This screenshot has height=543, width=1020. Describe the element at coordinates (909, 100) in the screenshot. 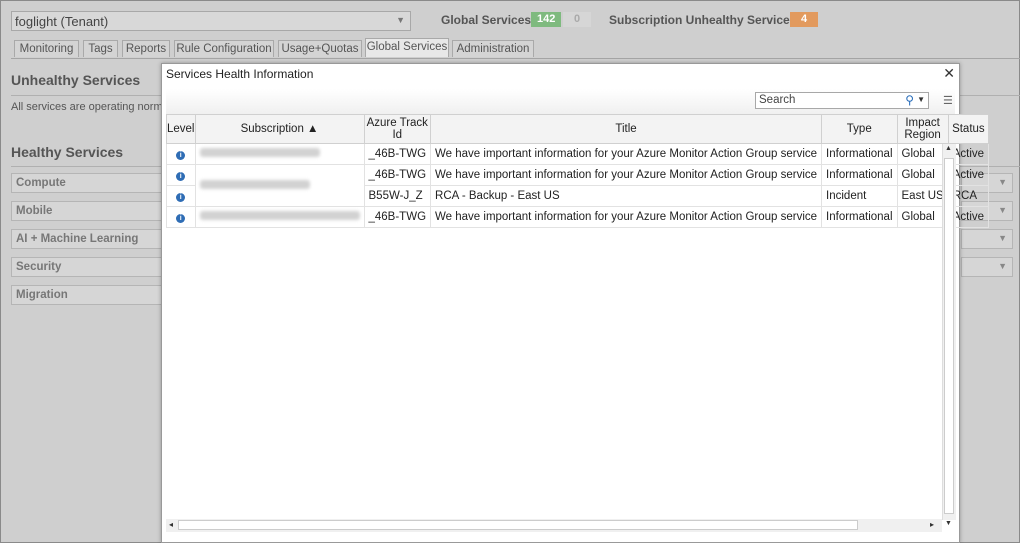

I see `search-icon: ⚲` at that location.